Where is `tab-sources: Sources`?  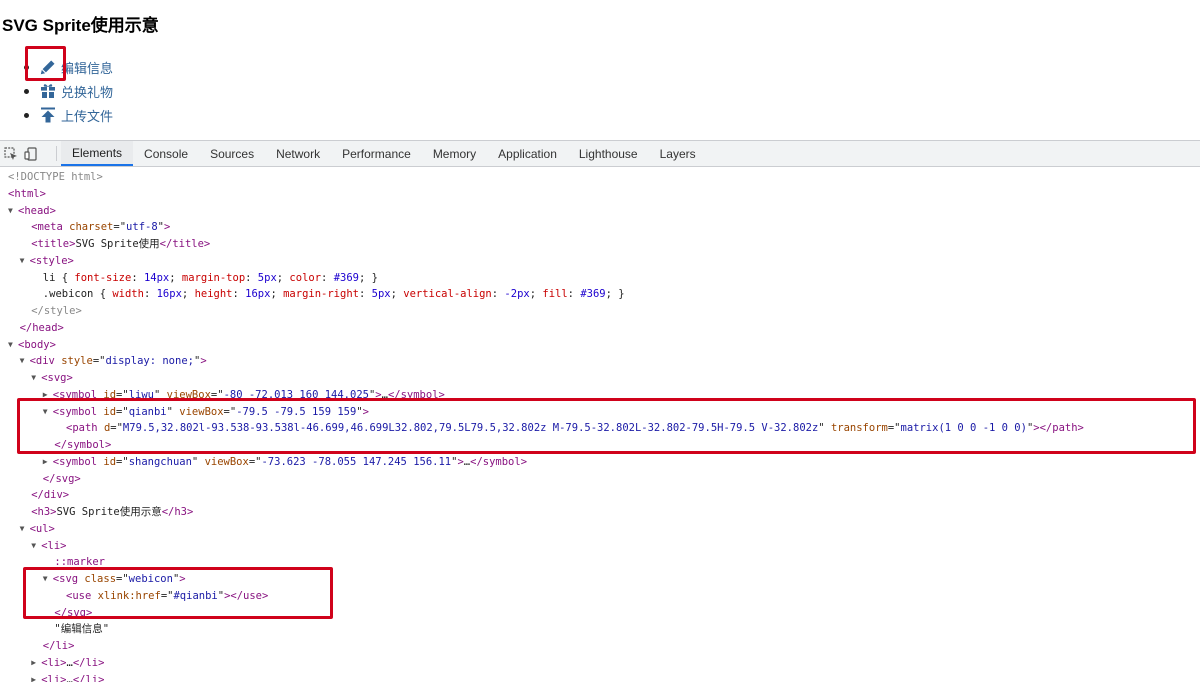
tab-sources: Sources is located at coordinates (232, 153).